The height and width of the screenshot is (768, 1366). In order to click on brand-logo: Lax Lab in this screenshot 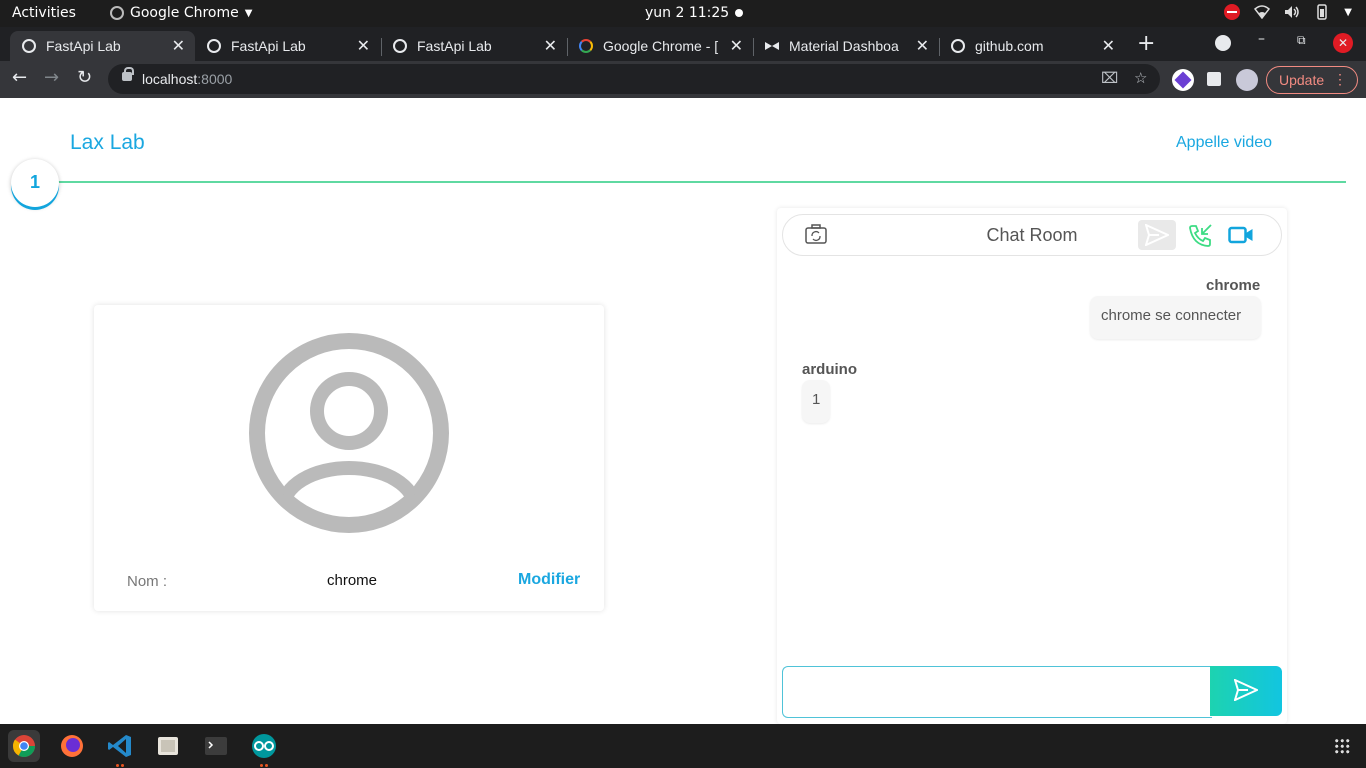, I will do `click(107, 143)`.